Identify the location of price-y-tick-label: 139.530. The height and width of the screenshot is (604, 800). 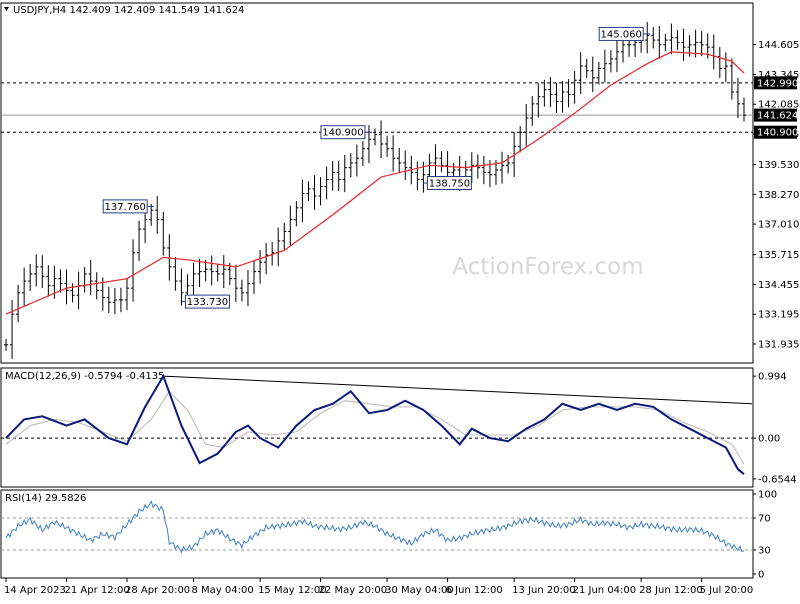
(778, 165).